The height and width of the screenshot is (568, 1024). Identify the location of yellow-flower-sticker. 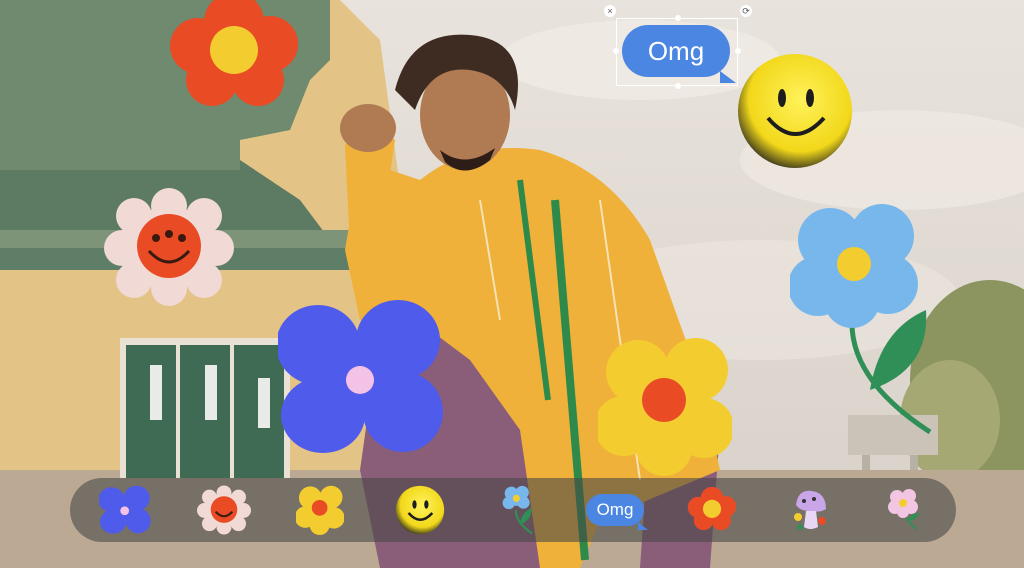
(665, 406).